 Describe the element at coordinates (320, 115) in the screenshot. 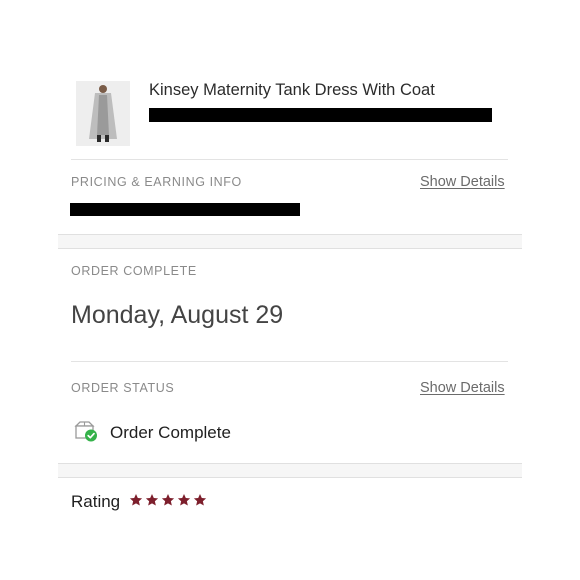

I see `redacted-product-details` at that location.